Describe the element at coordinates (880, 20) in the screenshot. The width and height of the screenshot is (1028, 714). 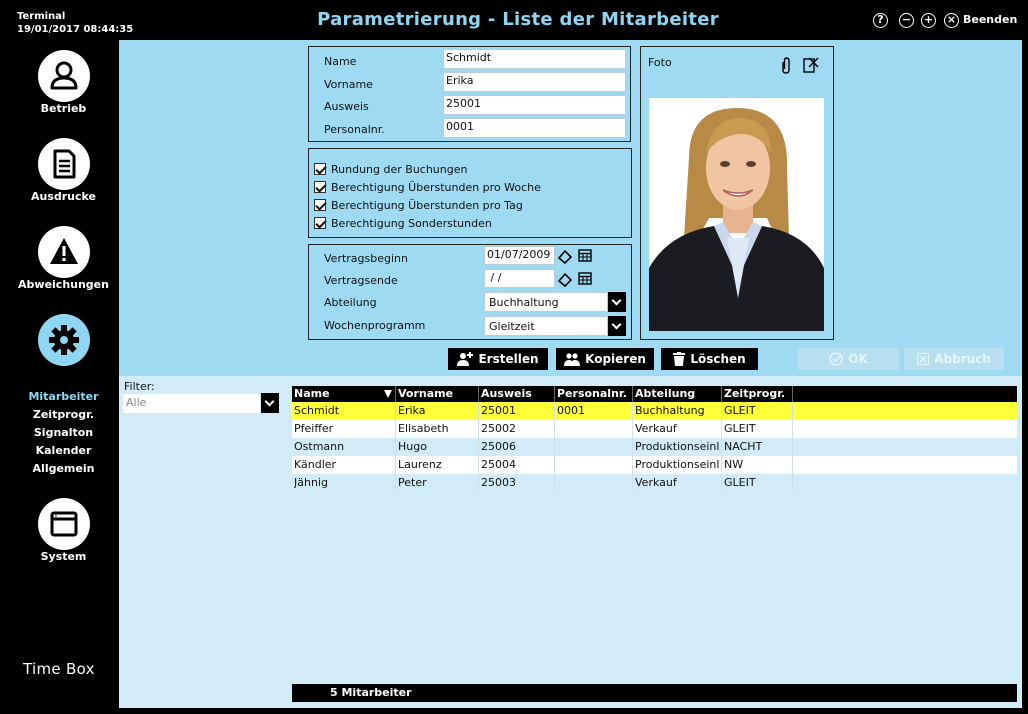
I see `help-icon: ?` at that location.